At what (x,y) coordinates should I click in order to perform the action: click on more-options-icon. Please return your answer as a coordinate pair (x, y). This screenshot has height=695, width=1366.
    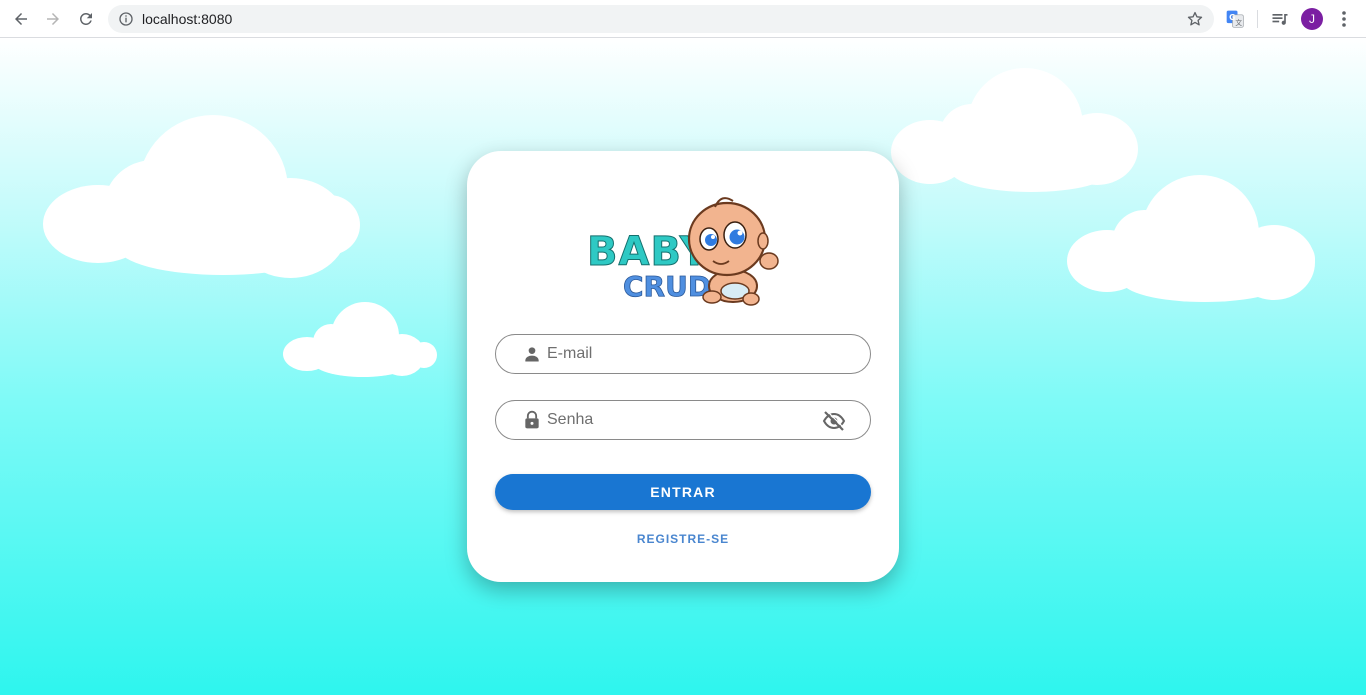
    Looking at the image, I should click on (1344, 19).